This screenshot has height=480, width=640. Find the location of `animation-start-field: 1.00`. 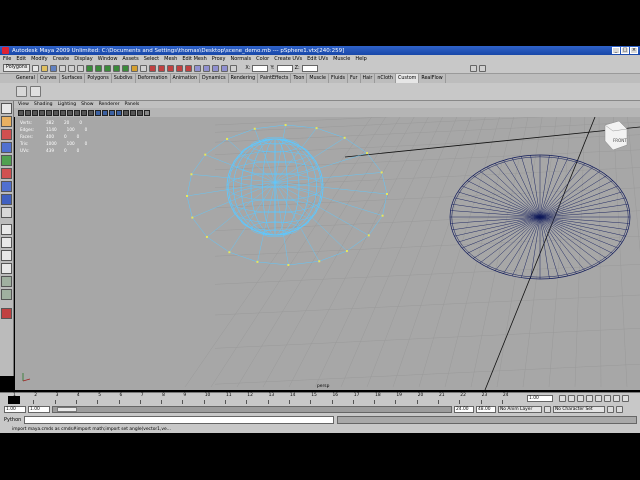

animation-start-field: 1.00 is located at coordinates (15, 409).